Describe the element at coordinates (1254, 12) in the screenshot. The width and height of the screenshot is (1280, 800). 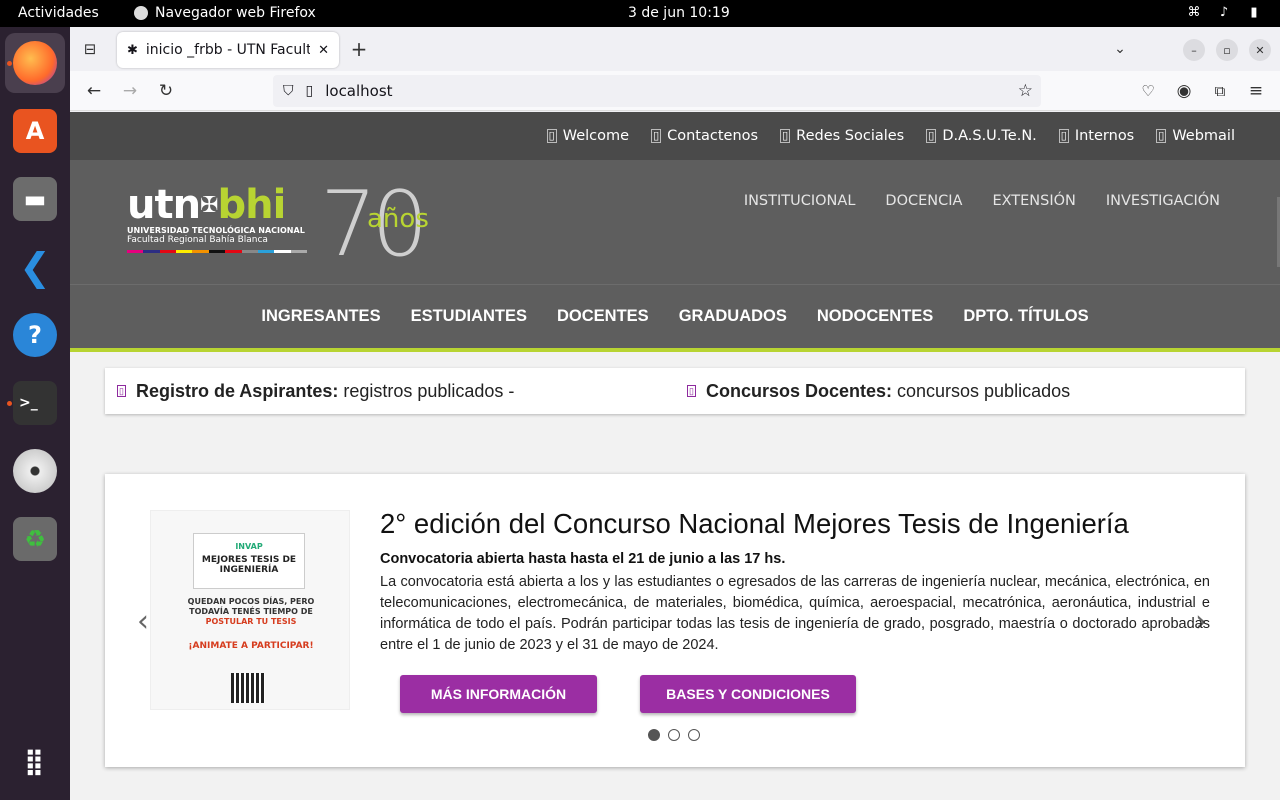
I see `battery-icon: ▮` at that location.